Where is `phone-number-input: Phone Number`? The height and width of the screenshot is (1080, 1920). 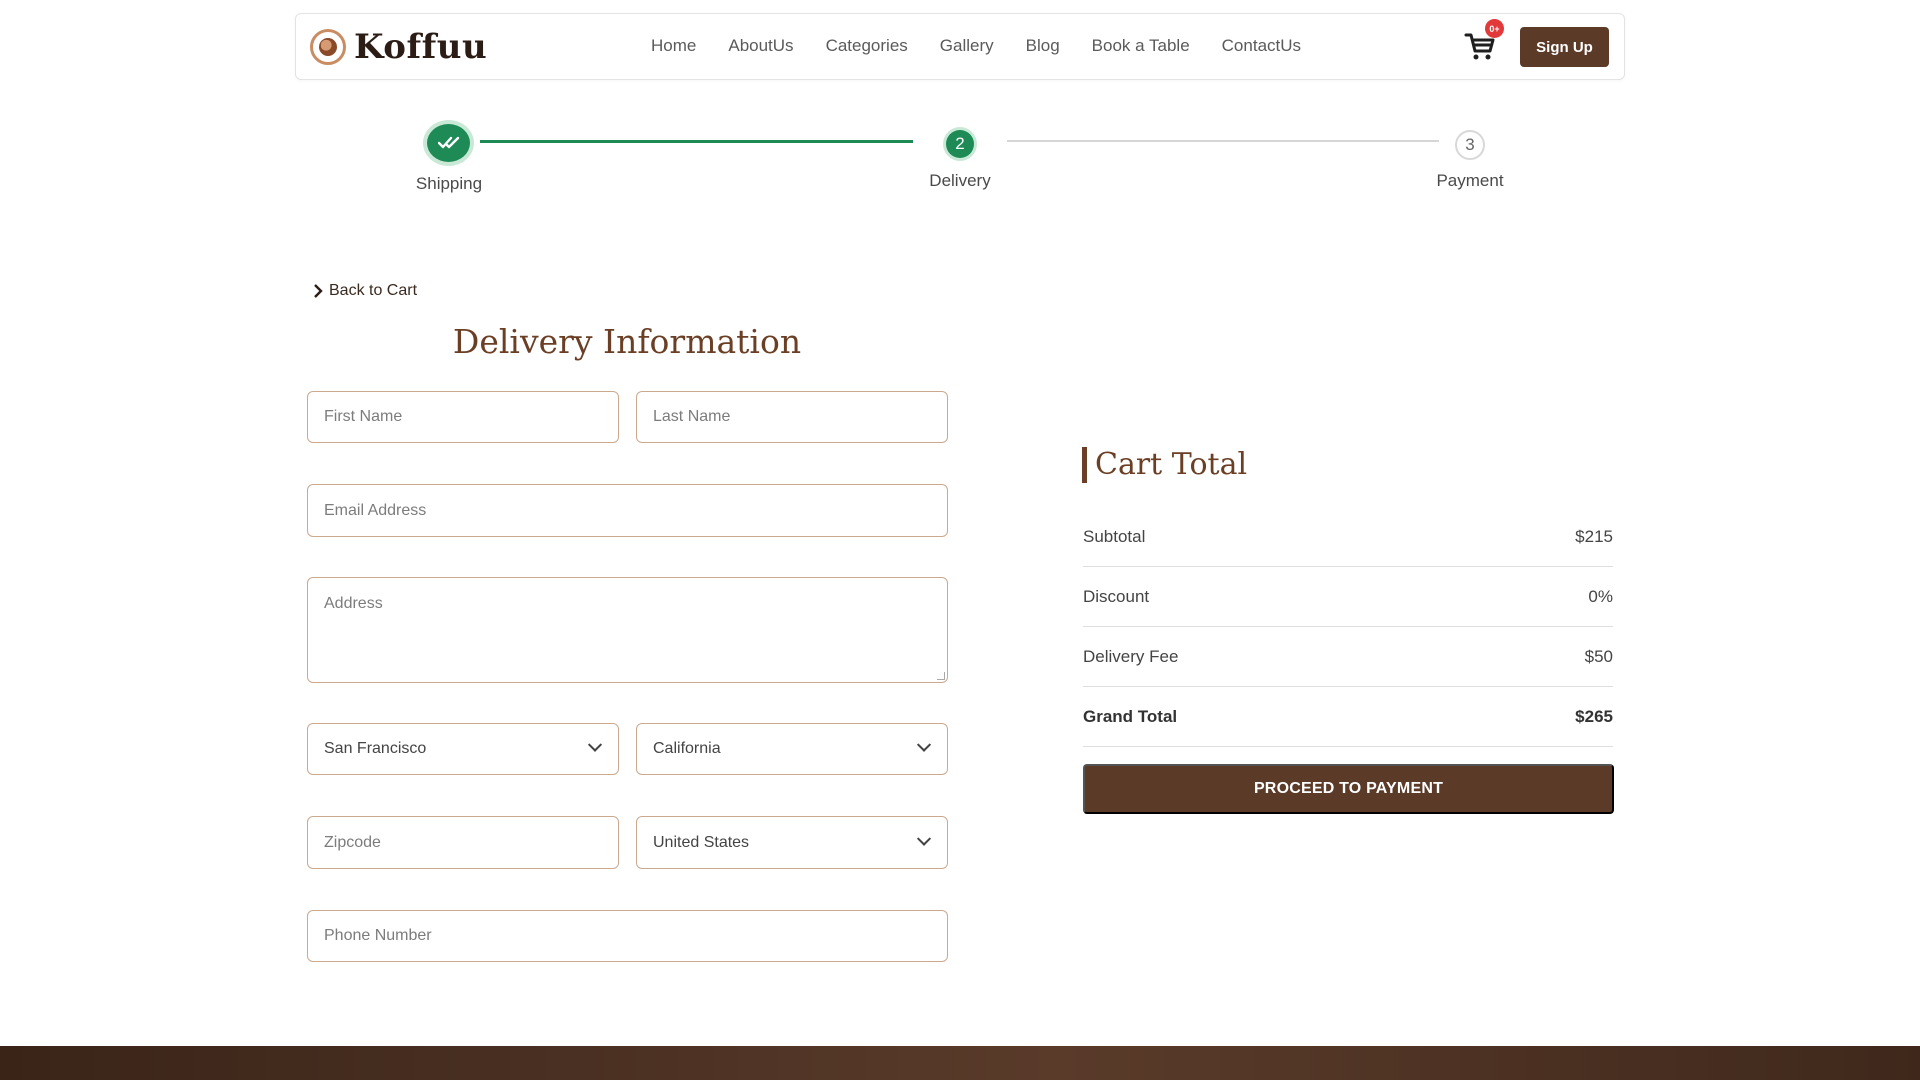 phone-number-input: Phone Number is located at coordinates (627, 936).